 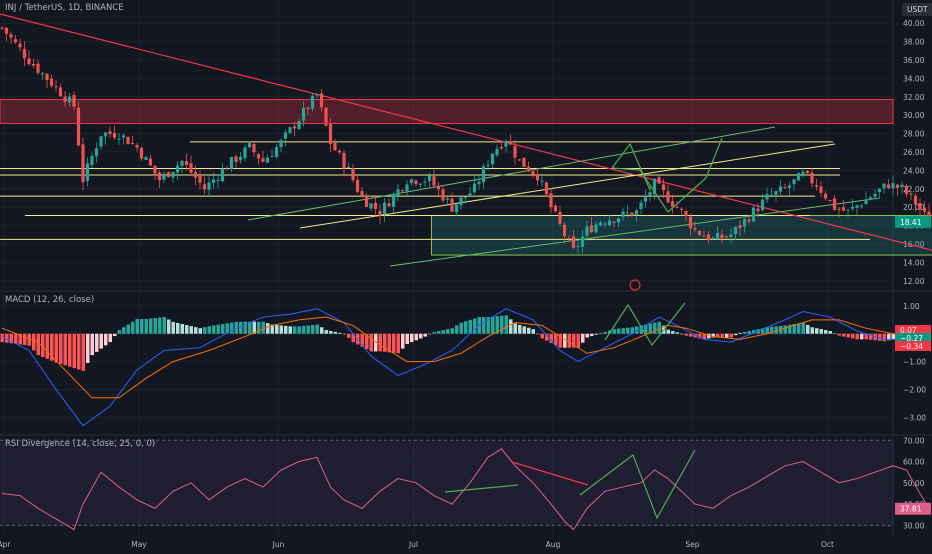 What do you see at coordinates (914, 262) in the screenshot?
I see `price-tick-label: 14.00` at bounding box center [914, 262].